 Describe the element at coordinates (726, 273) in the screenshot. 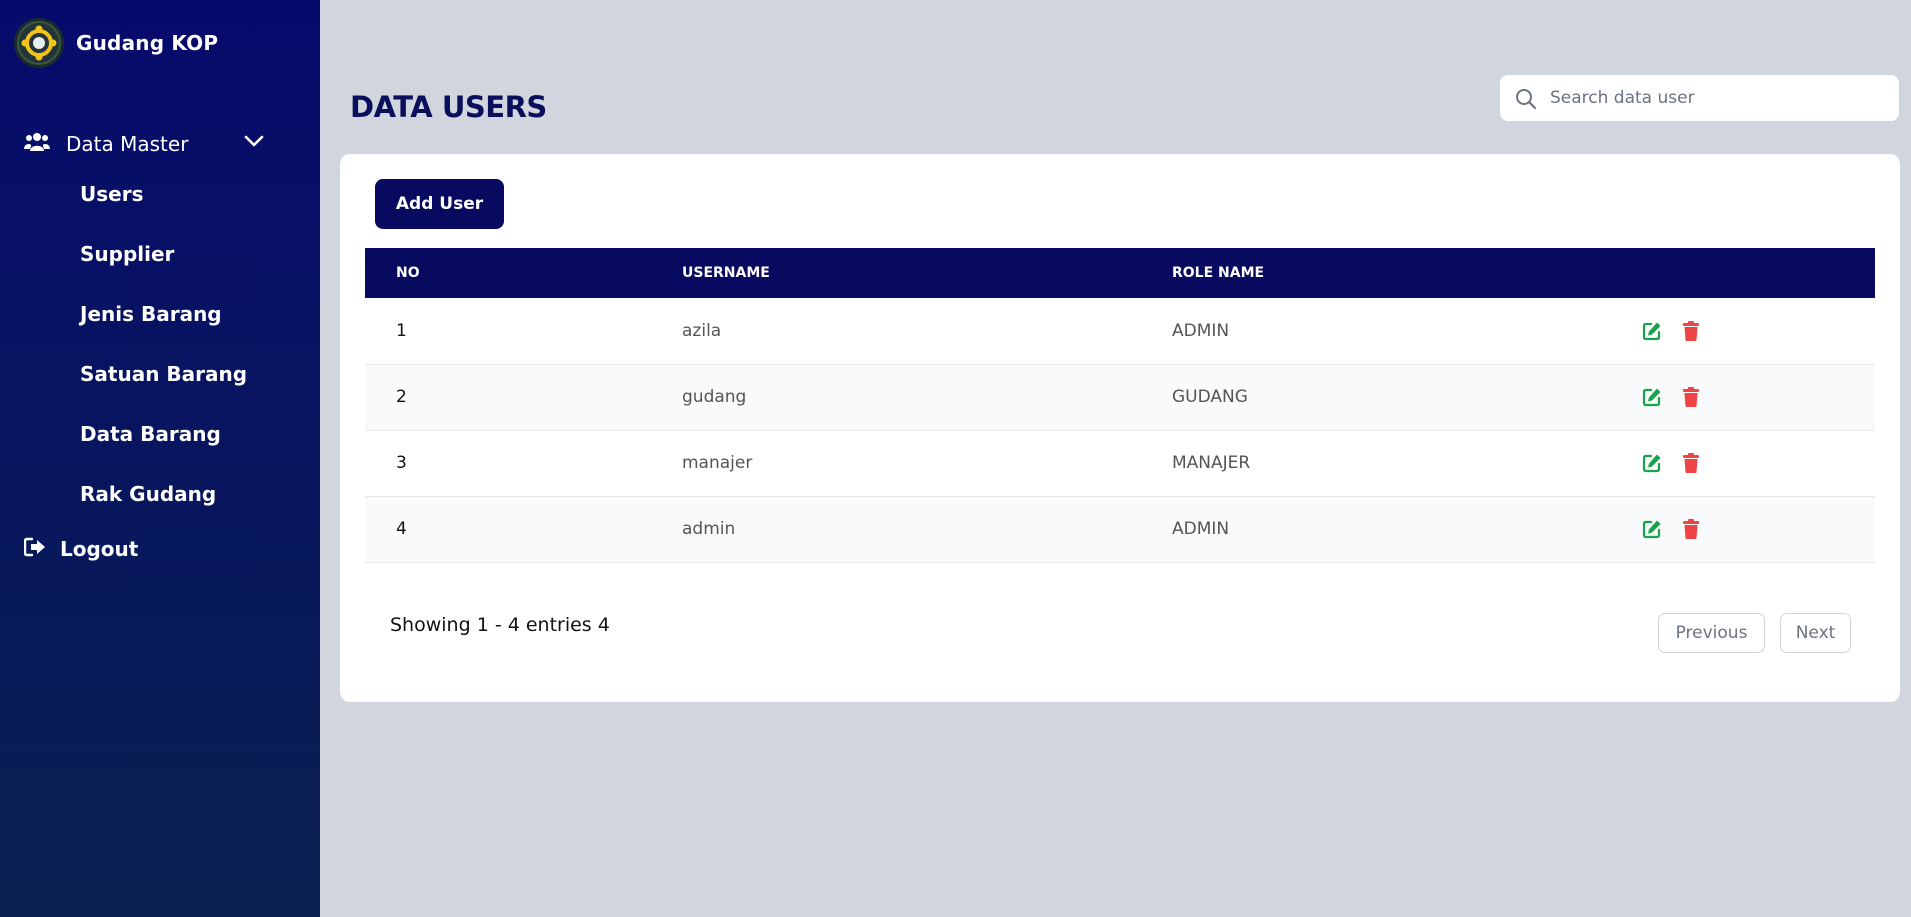

I see `column-header-username: USERNAME` at that location.